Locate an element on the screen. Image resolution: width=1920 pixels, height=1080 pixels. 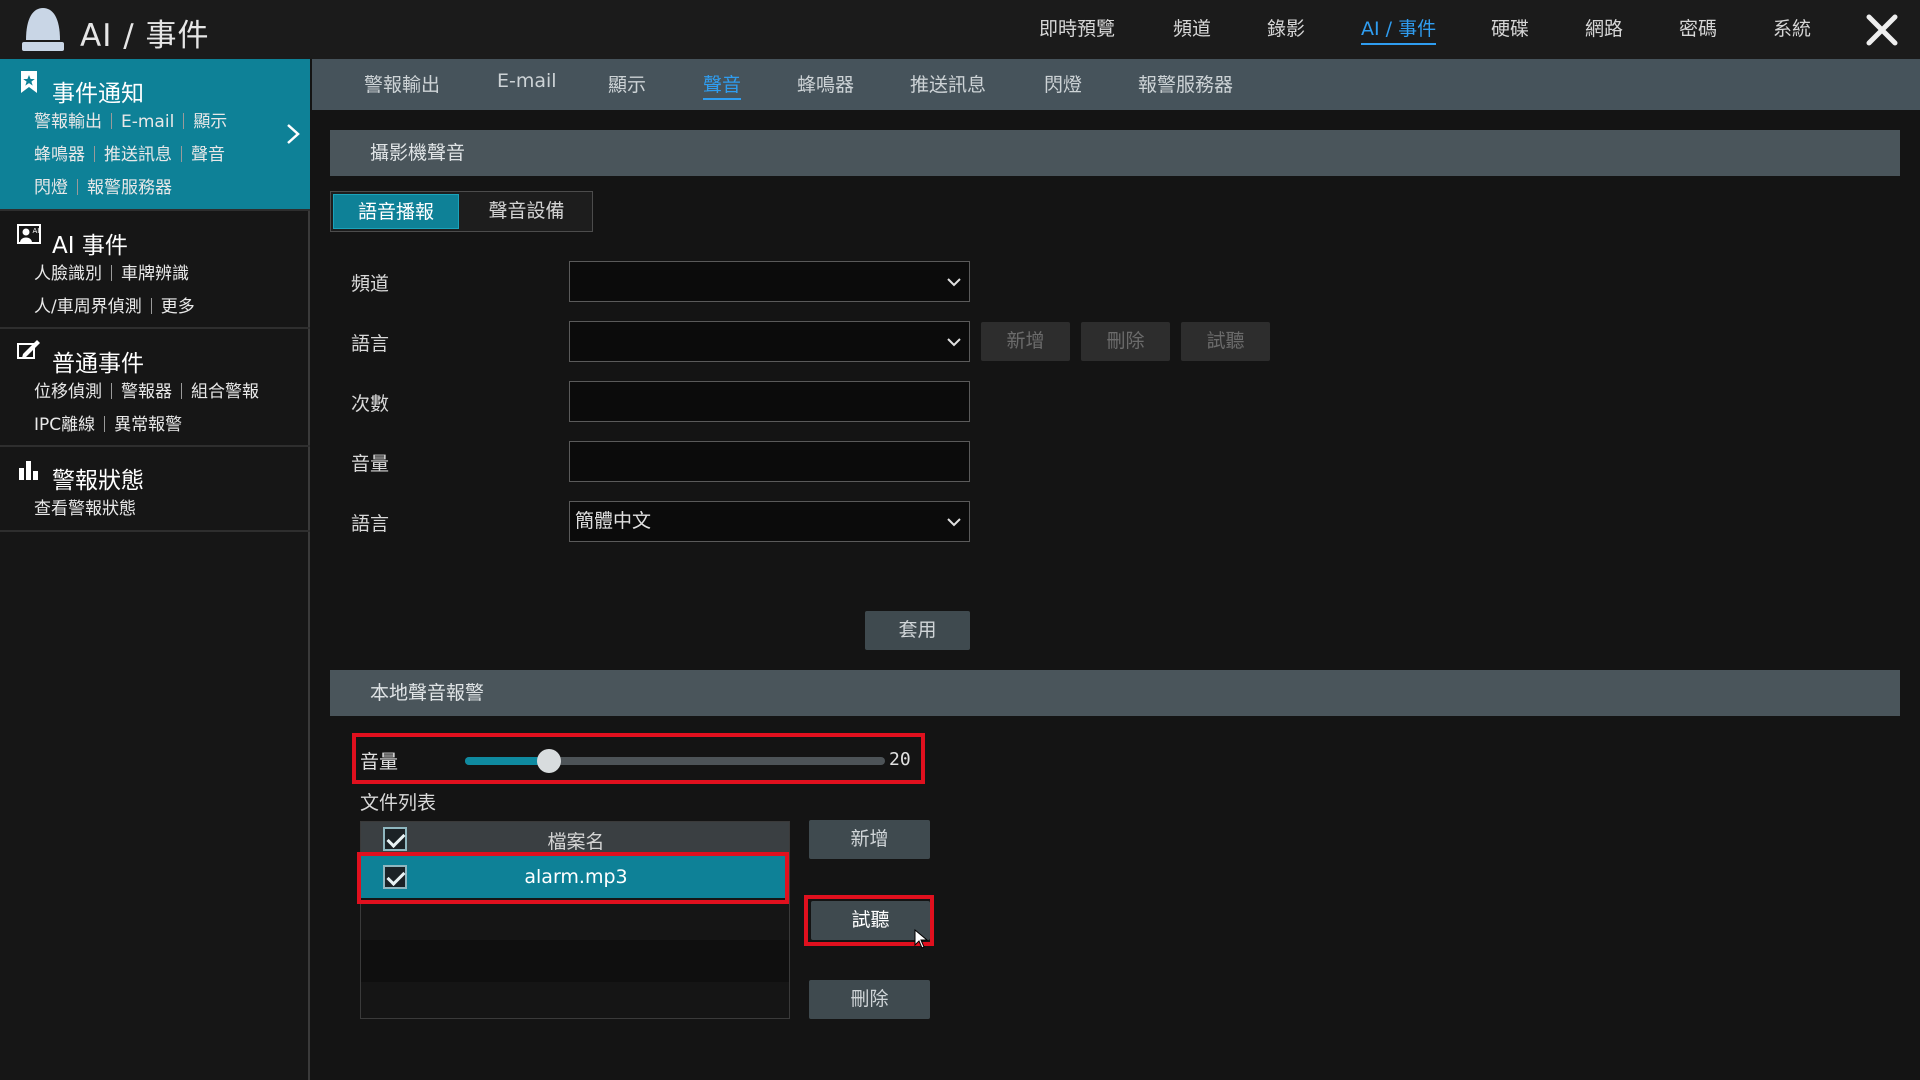
sidebar-link-plate-recognition: 車牌辨識 is located at coordinates (155, 274).